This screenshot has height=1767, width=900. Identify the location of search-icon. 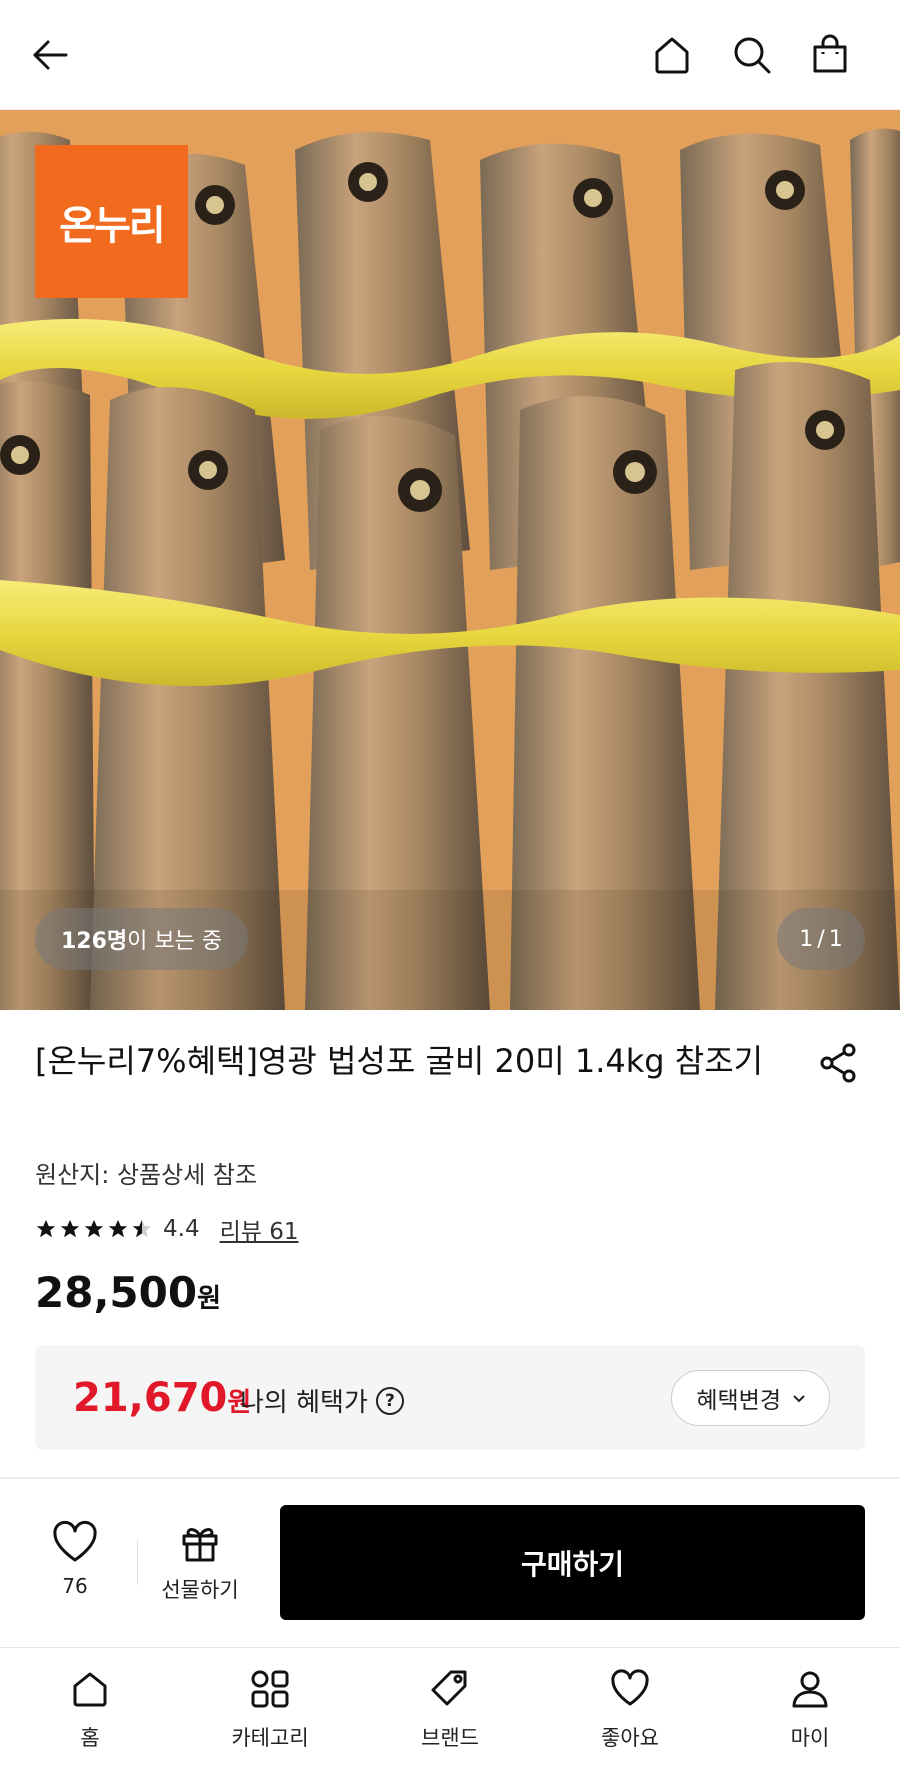
(752, 55).